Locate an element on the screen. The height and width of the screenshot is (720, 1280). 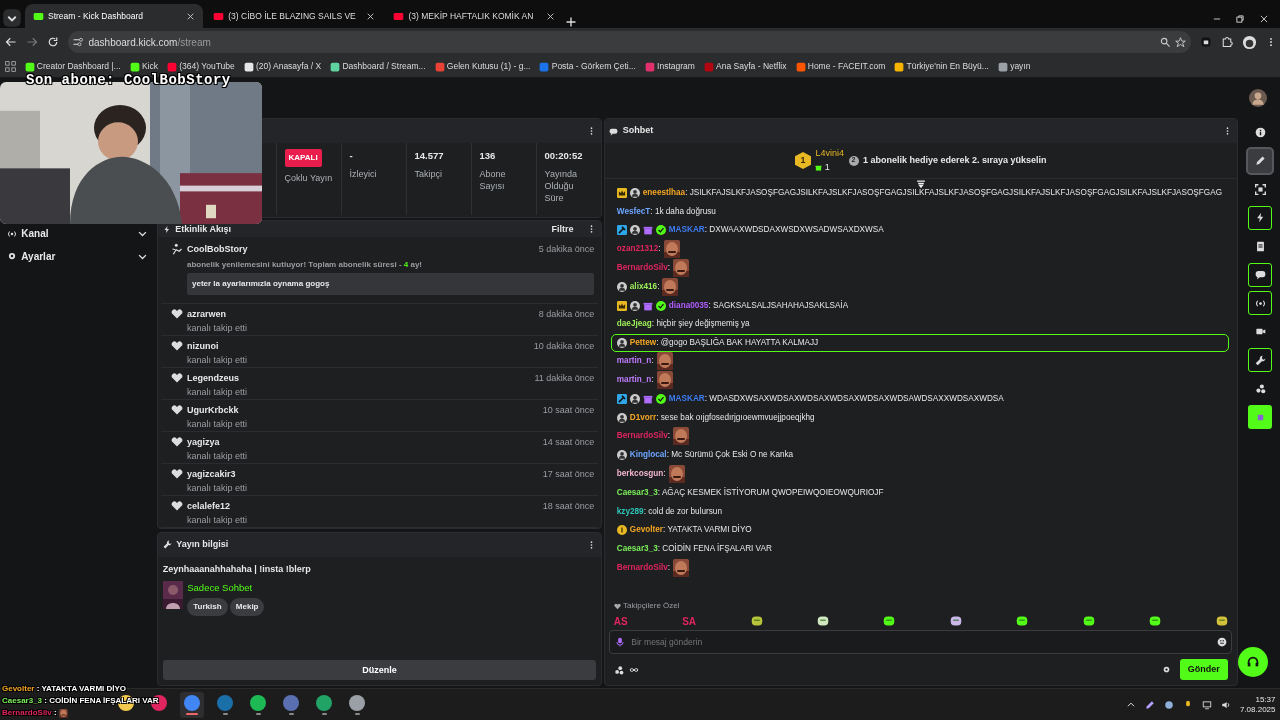
message-input: Bir mesaj gönderin is located at coordinates (921, 642).